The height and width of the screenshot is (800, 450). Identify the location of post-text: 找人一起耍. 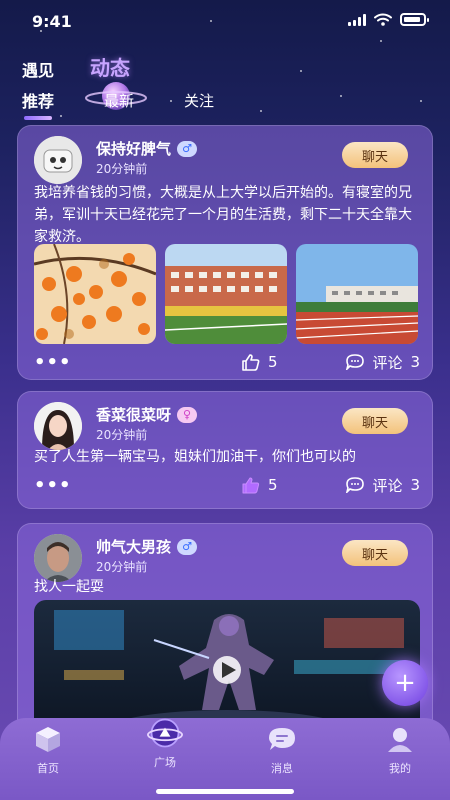
(69, 587).